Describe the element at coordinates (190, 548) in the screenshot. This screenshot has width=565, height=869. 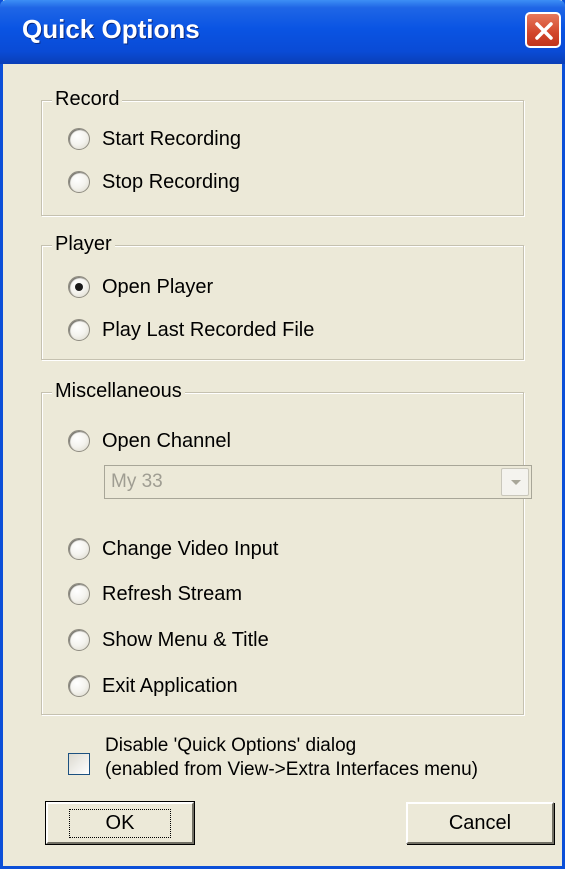
I see `radio-label: Change Video Input` at that location.